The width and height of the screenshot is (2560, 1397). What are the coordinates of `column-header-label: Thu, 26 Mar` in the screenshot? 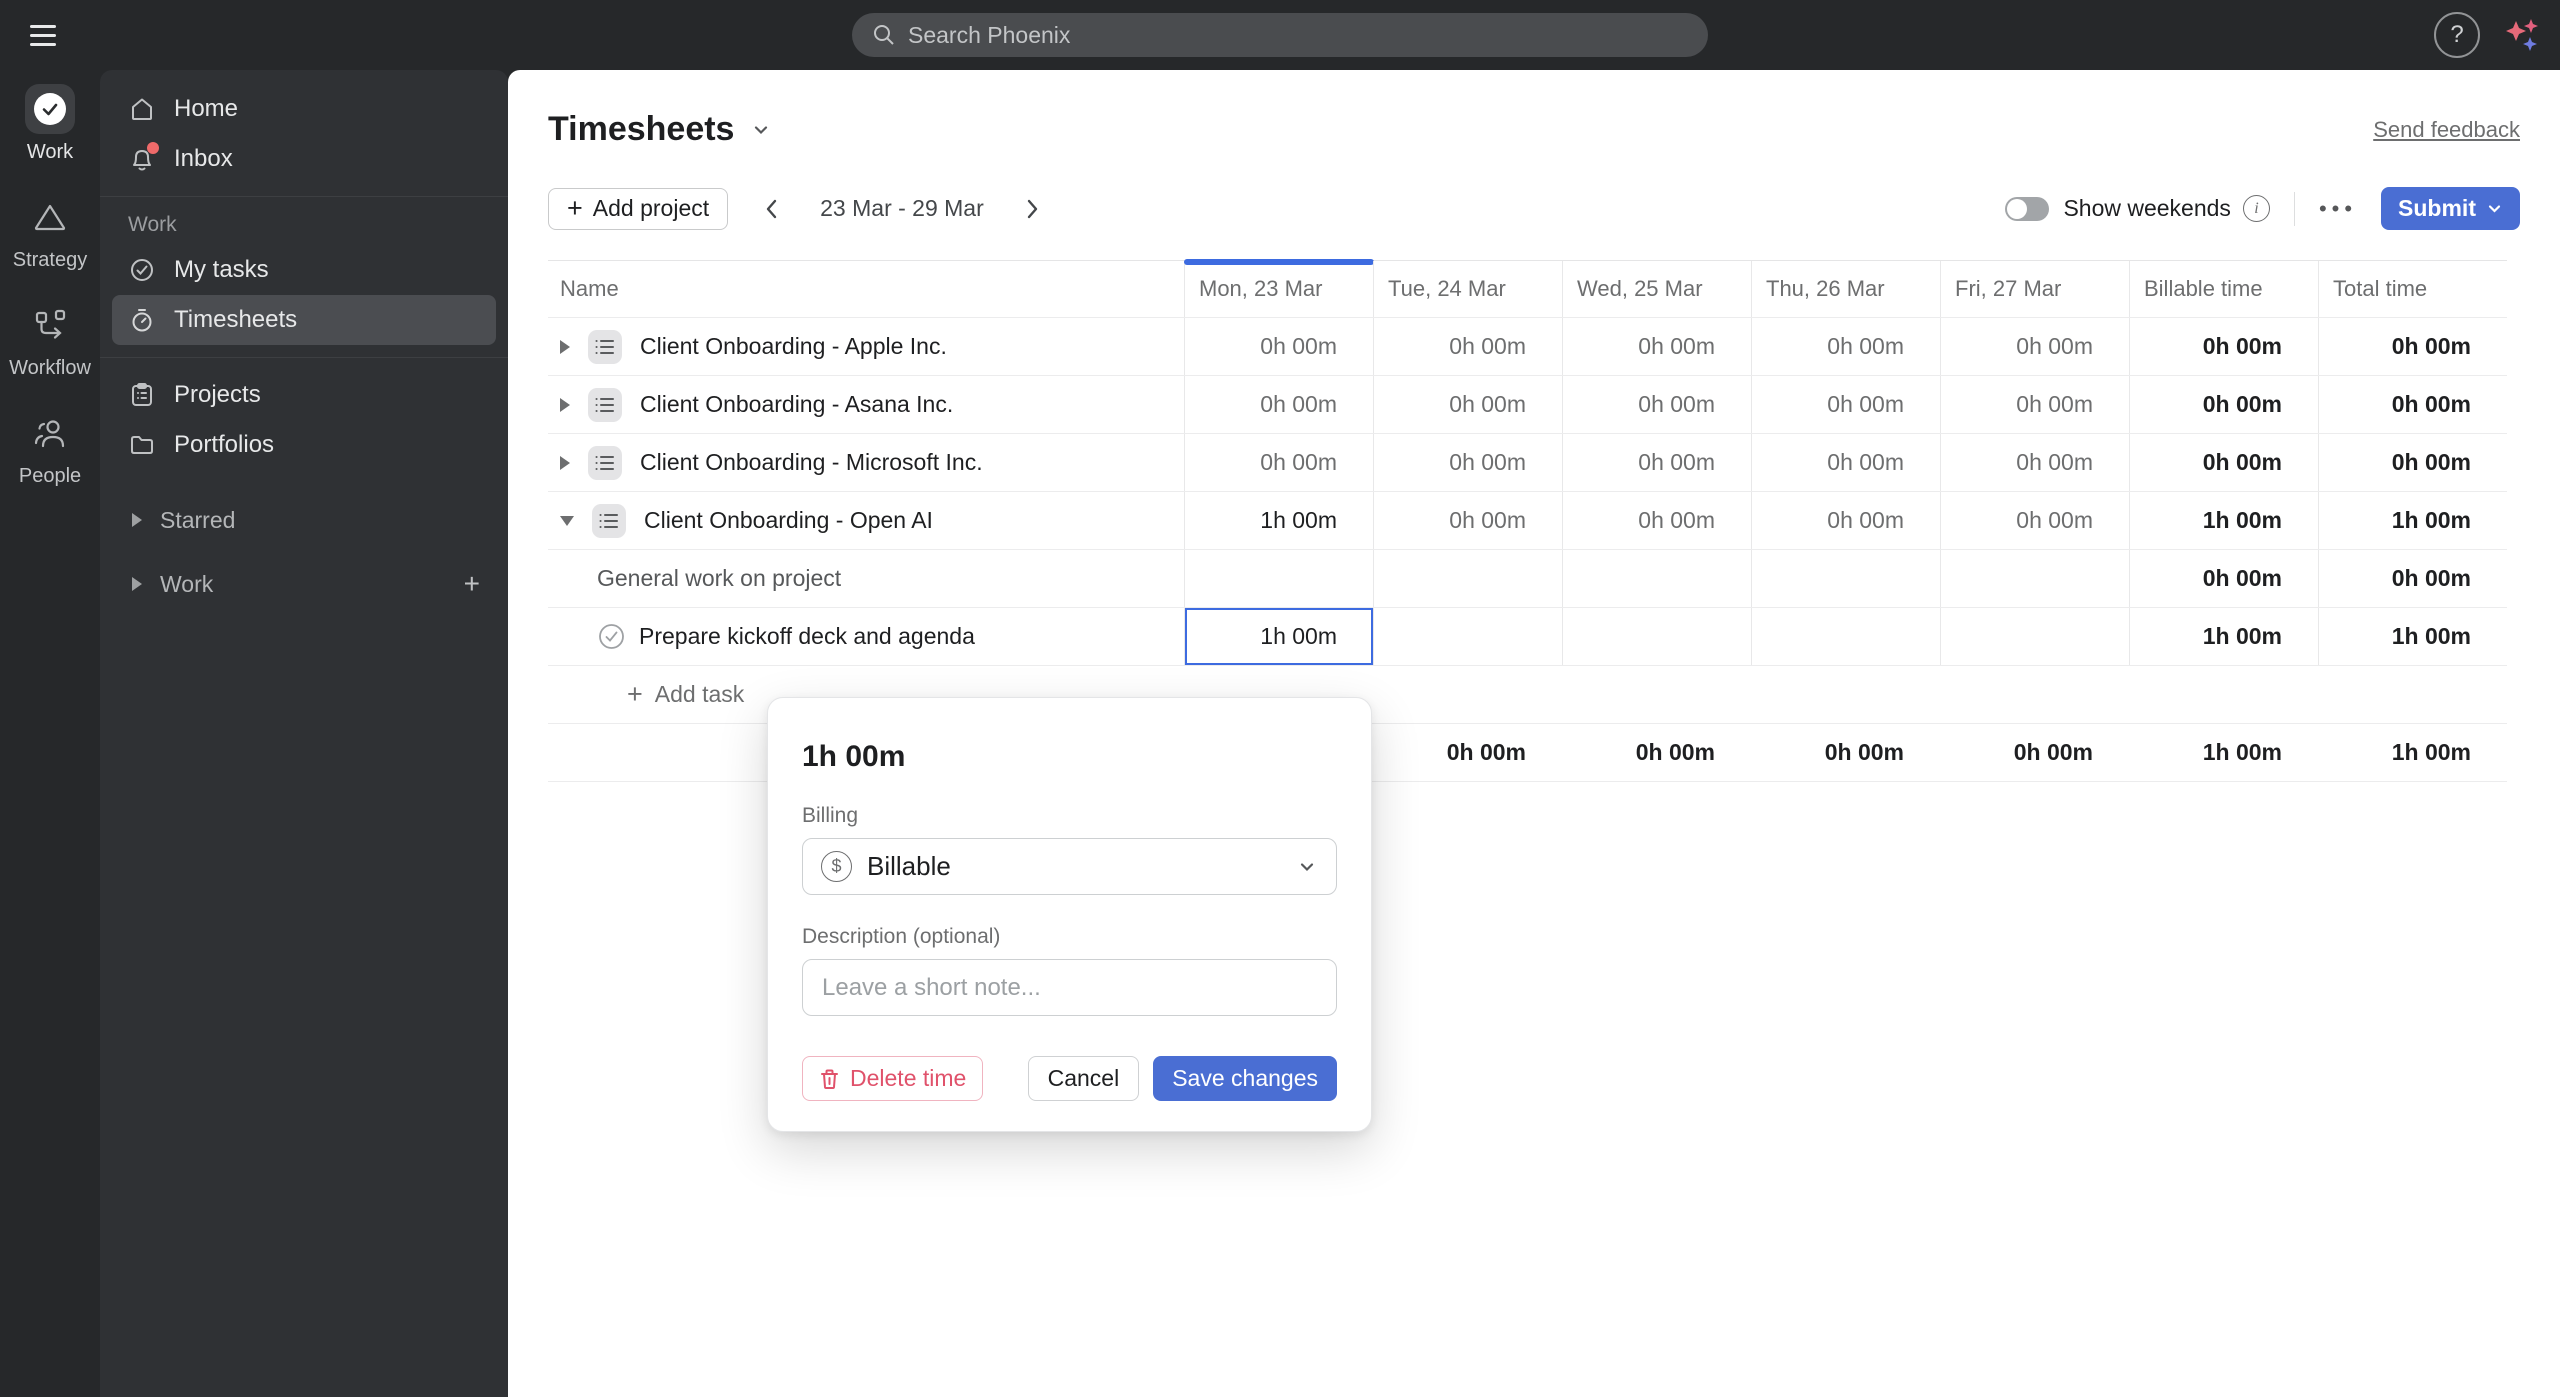 It's located at (1825, 288).